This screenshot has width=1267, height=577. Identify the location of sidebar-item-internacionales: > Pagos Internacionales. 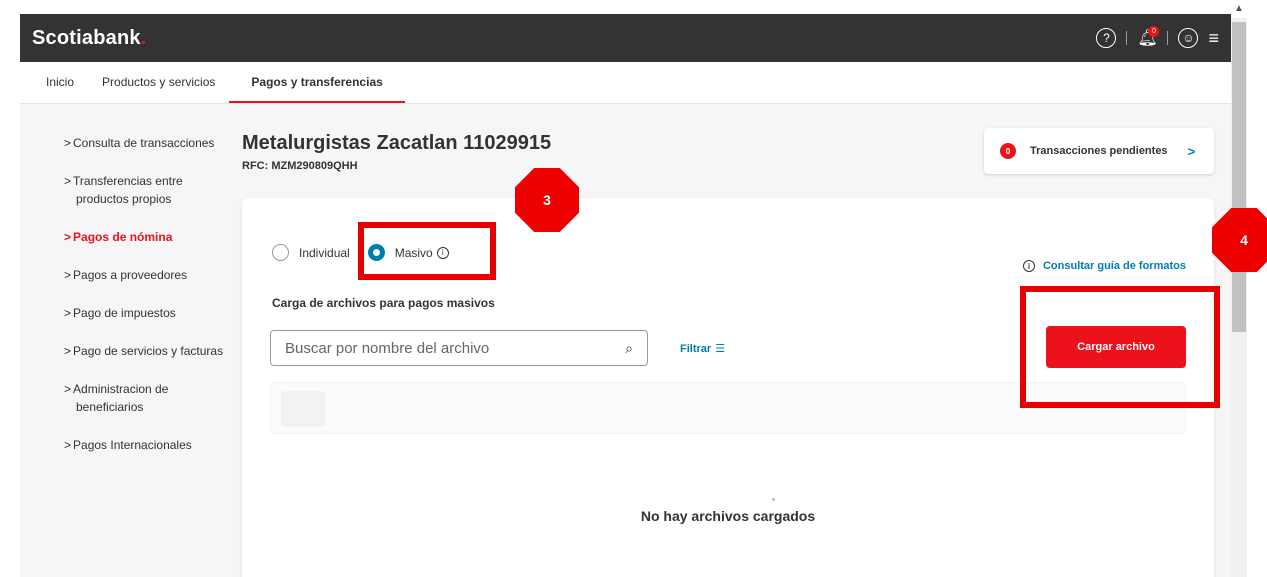
(154, 445).